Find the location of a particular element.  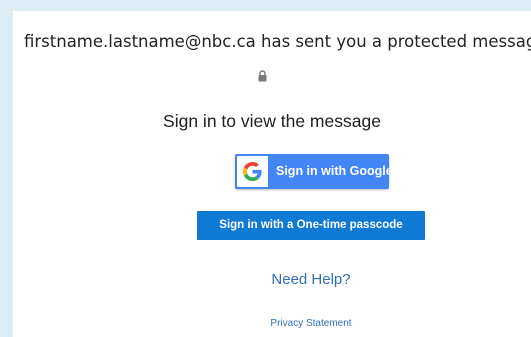

google-badge is located at coordinates (252, 171).